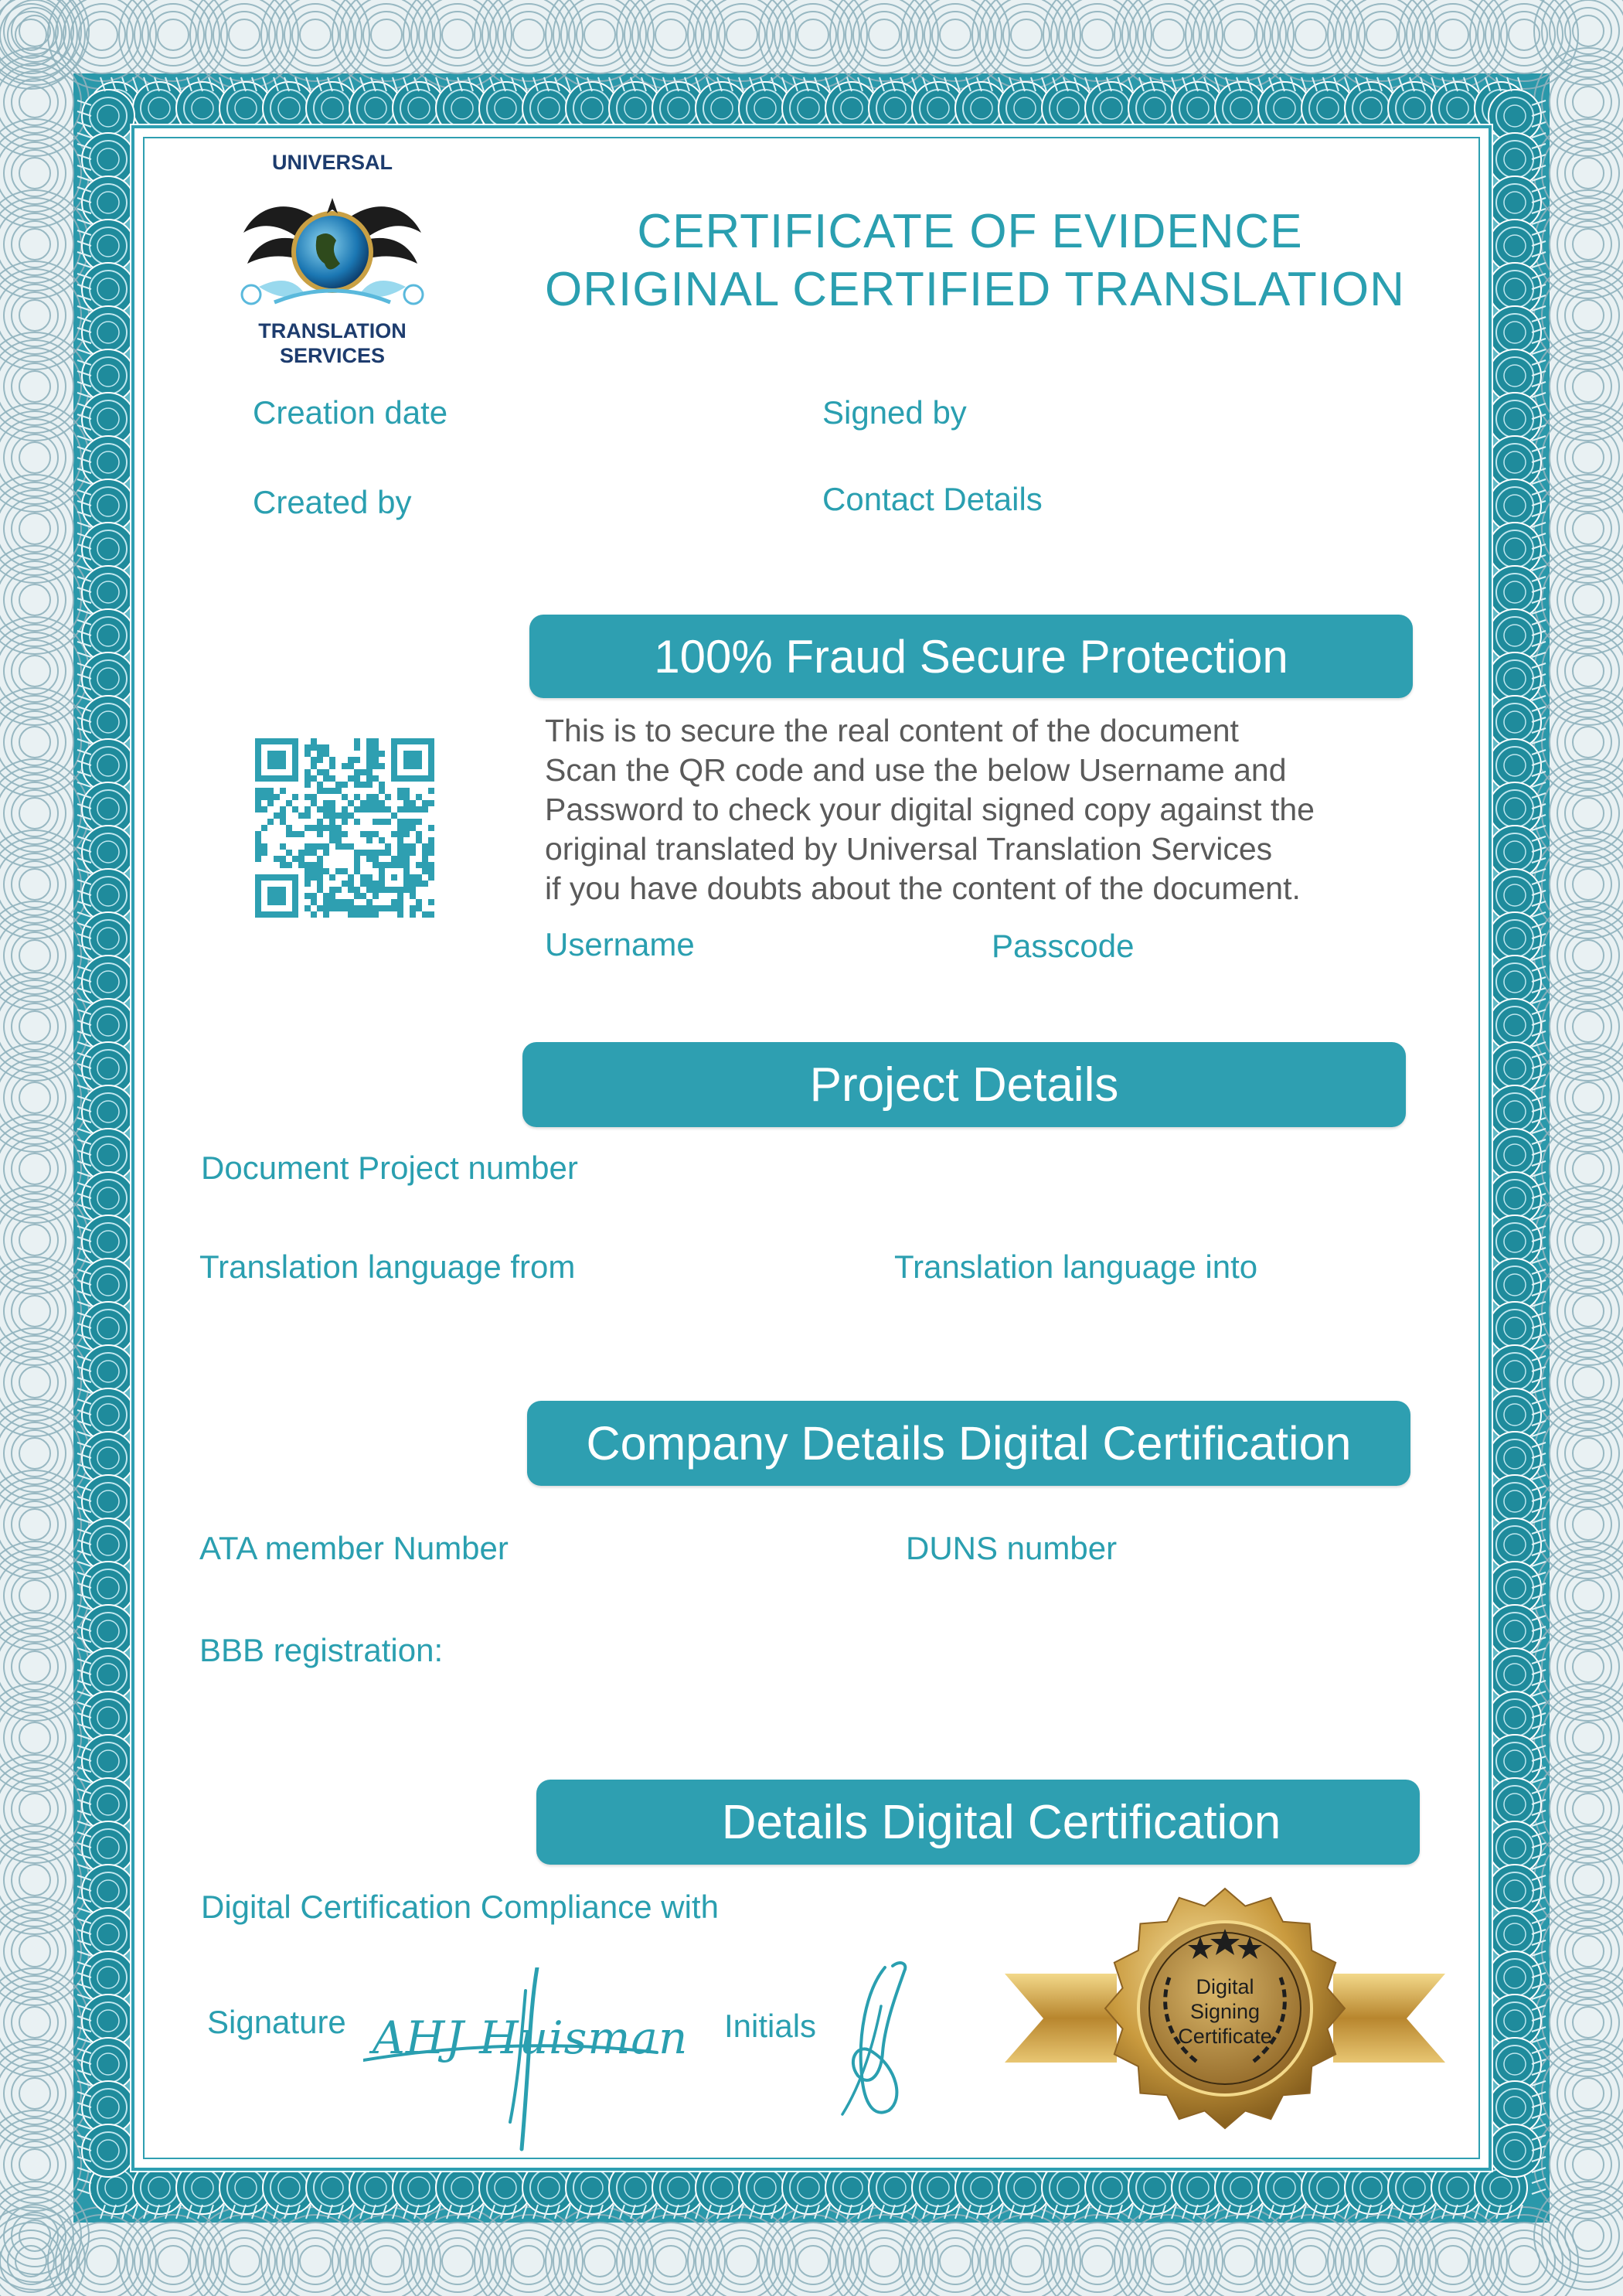  What do you see at coordinates (354, 1548) in the screenshot?
I see `ata-member-number-label: ATA member Number` at bounding box center [354, 1548].